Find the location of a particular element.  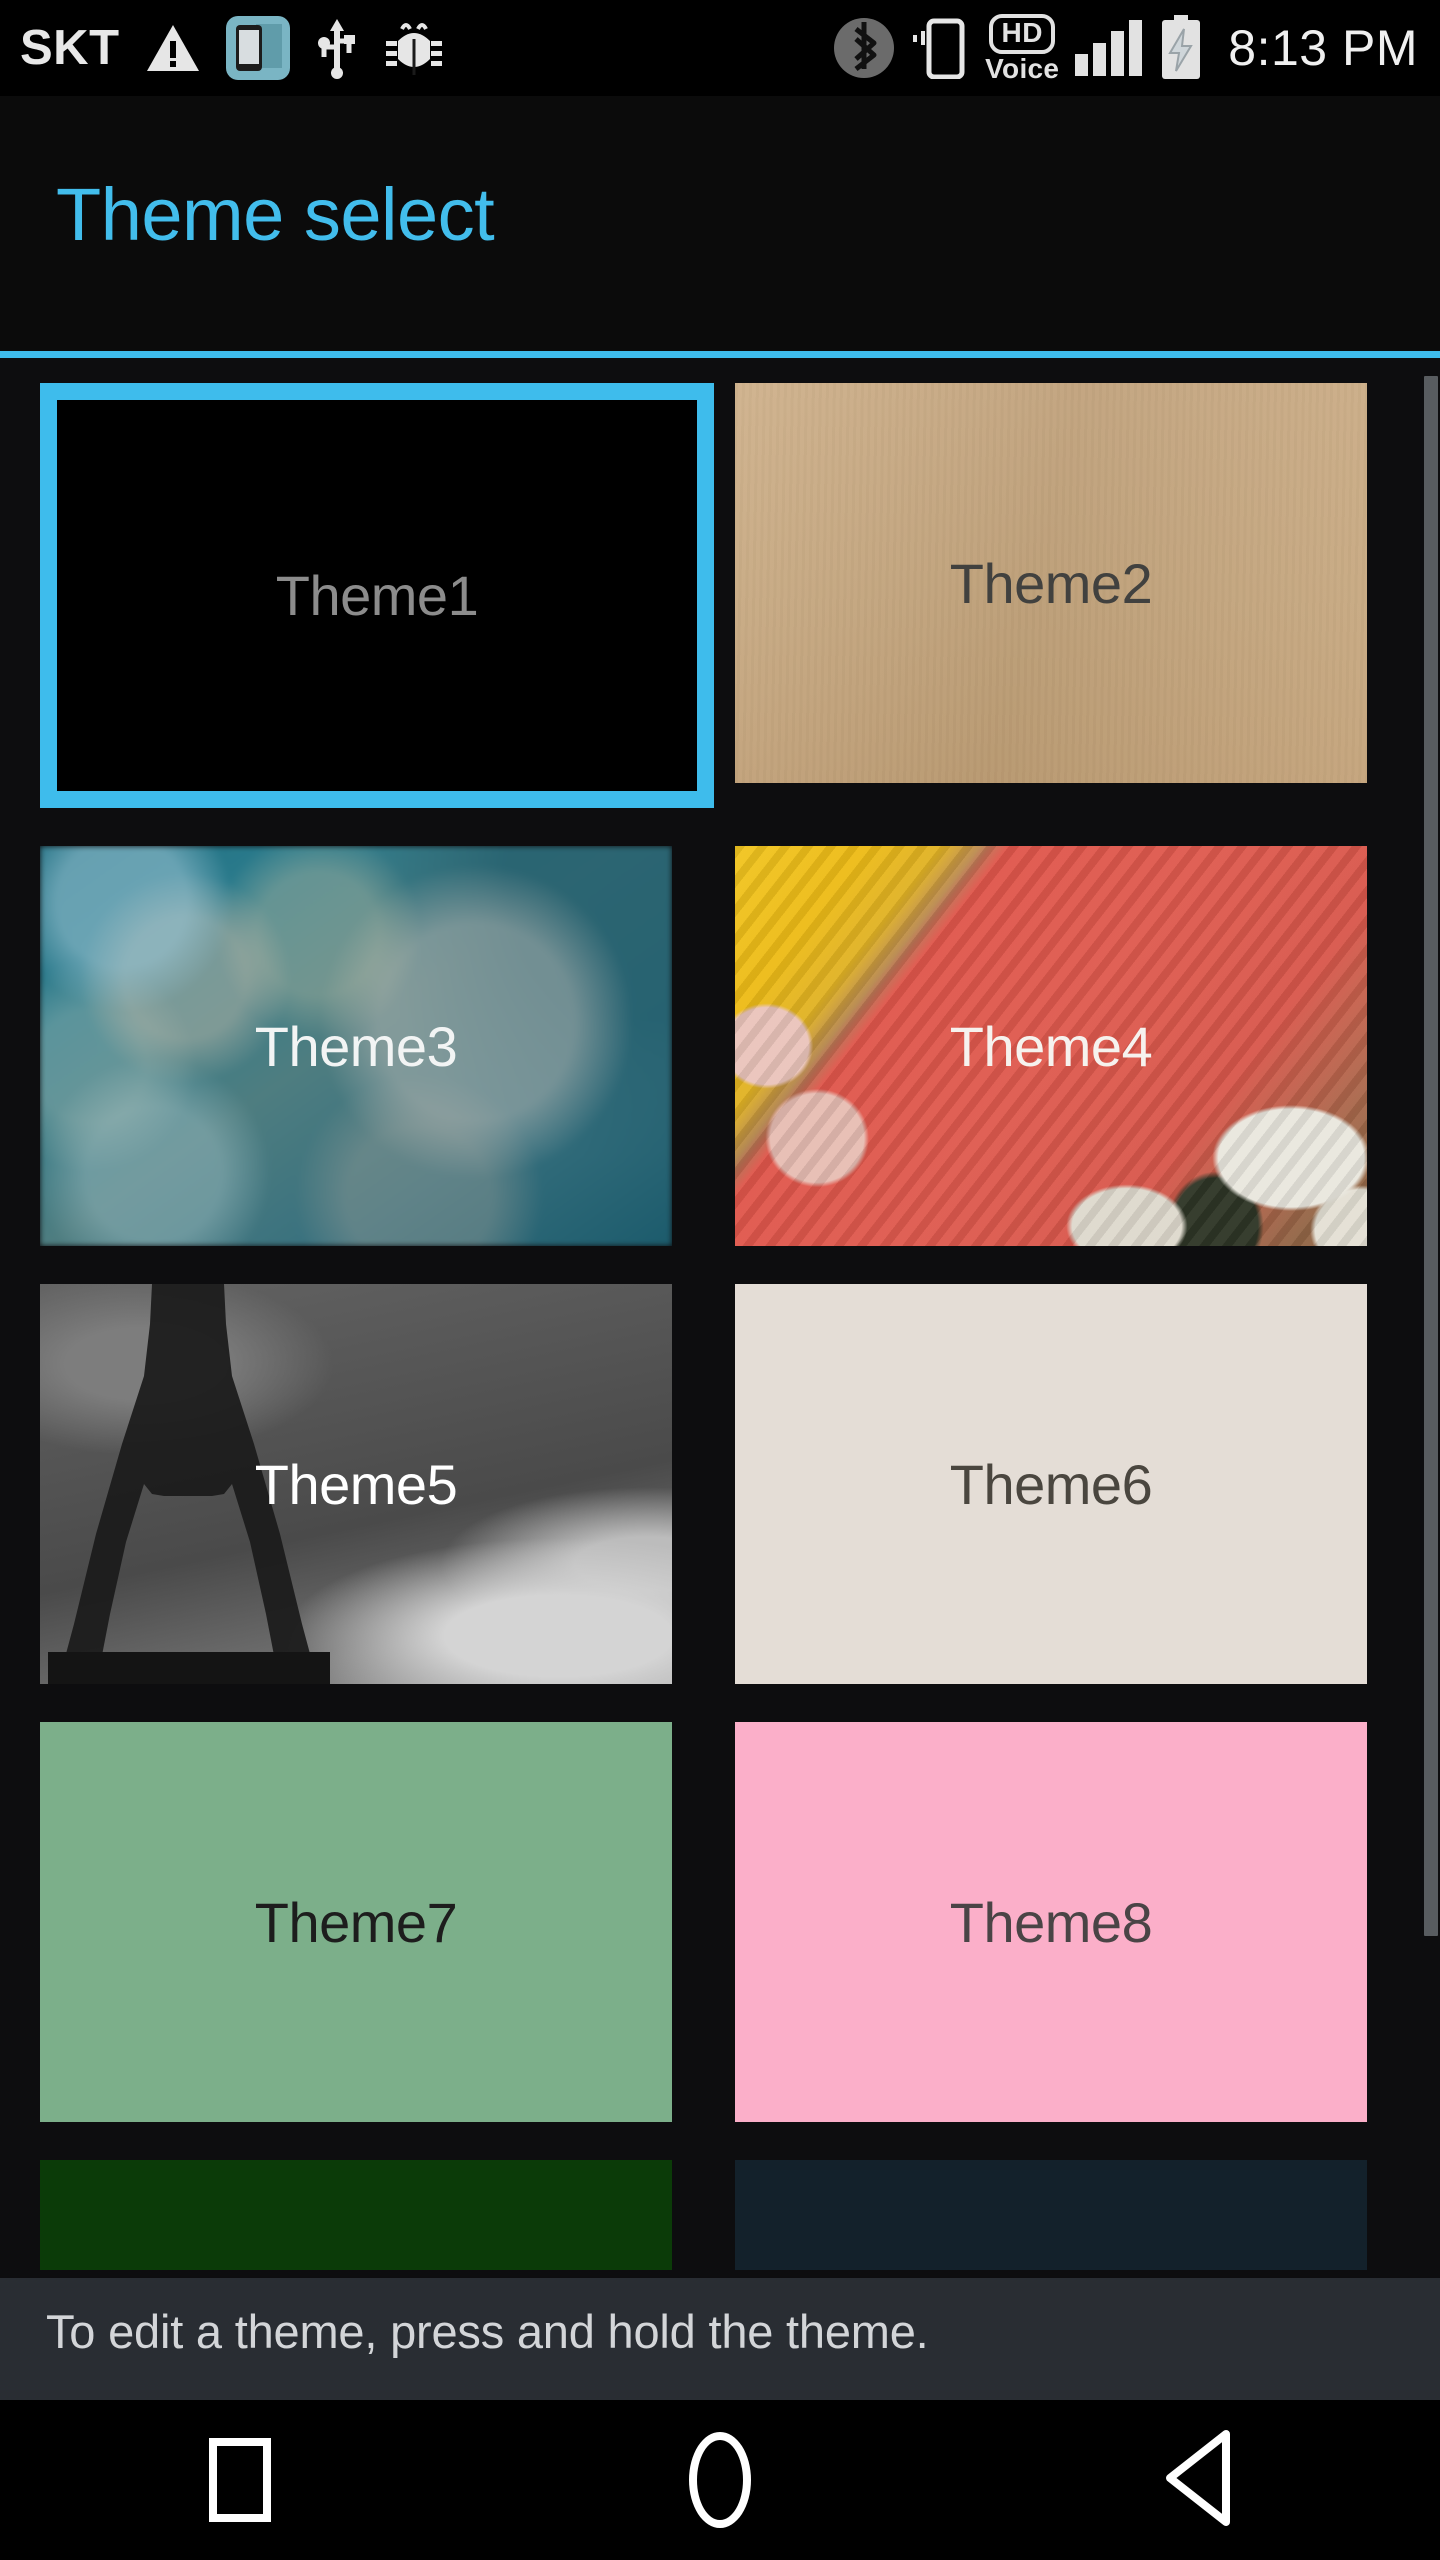

scrollbar-thumb is located at coordinates (1431, 1156).